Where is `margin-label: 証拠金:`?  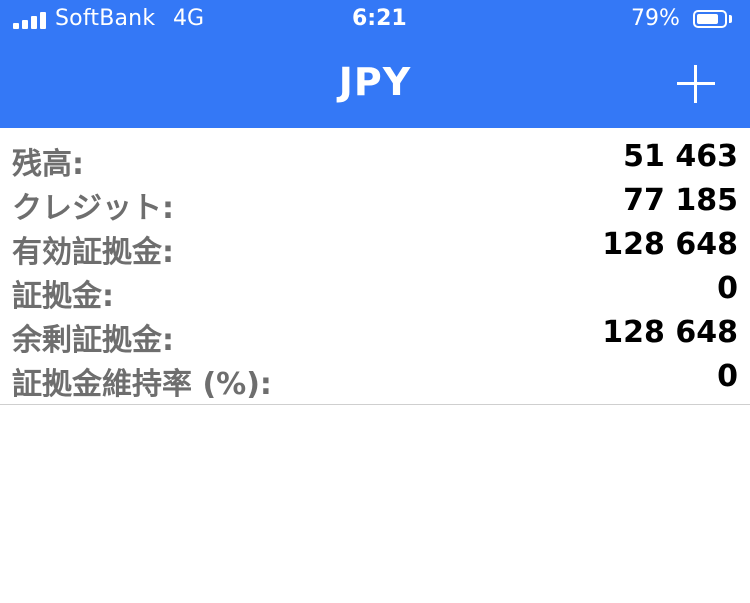 margin-label: 証拠金: is located at coordinates (63, 296).